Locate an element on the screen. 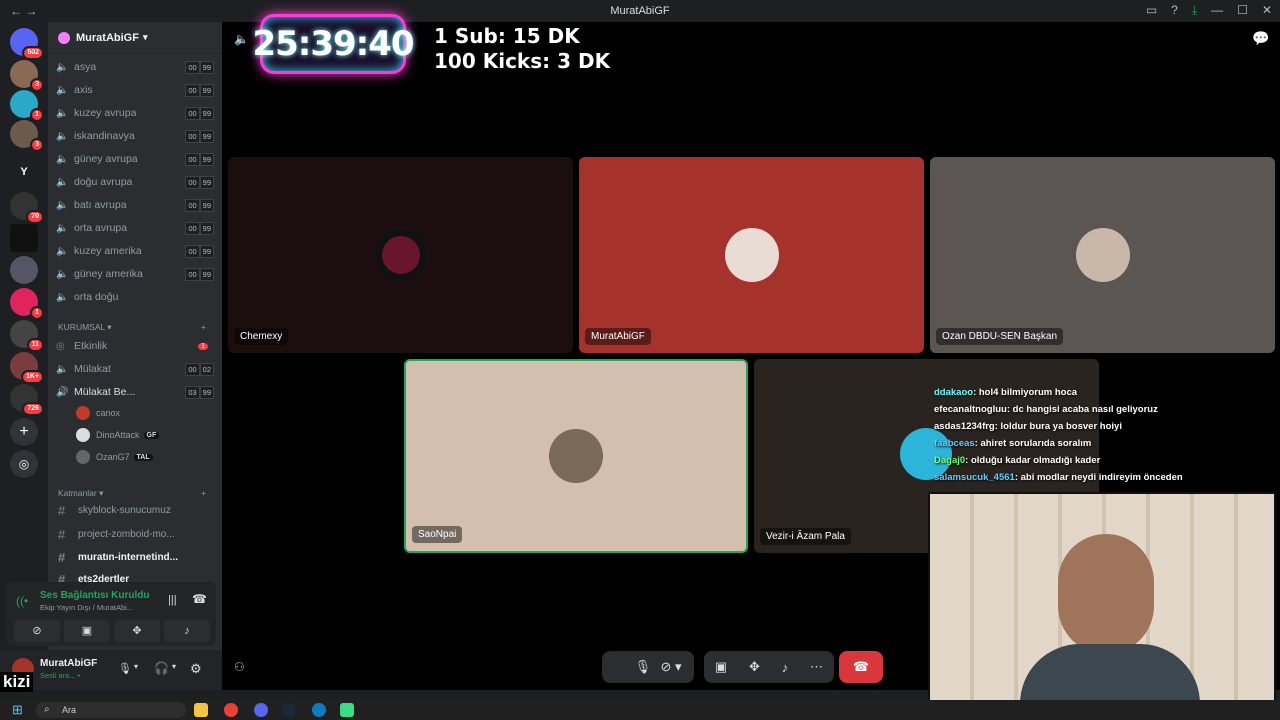  server-badge: 3 is located at coordinates (37, 85).